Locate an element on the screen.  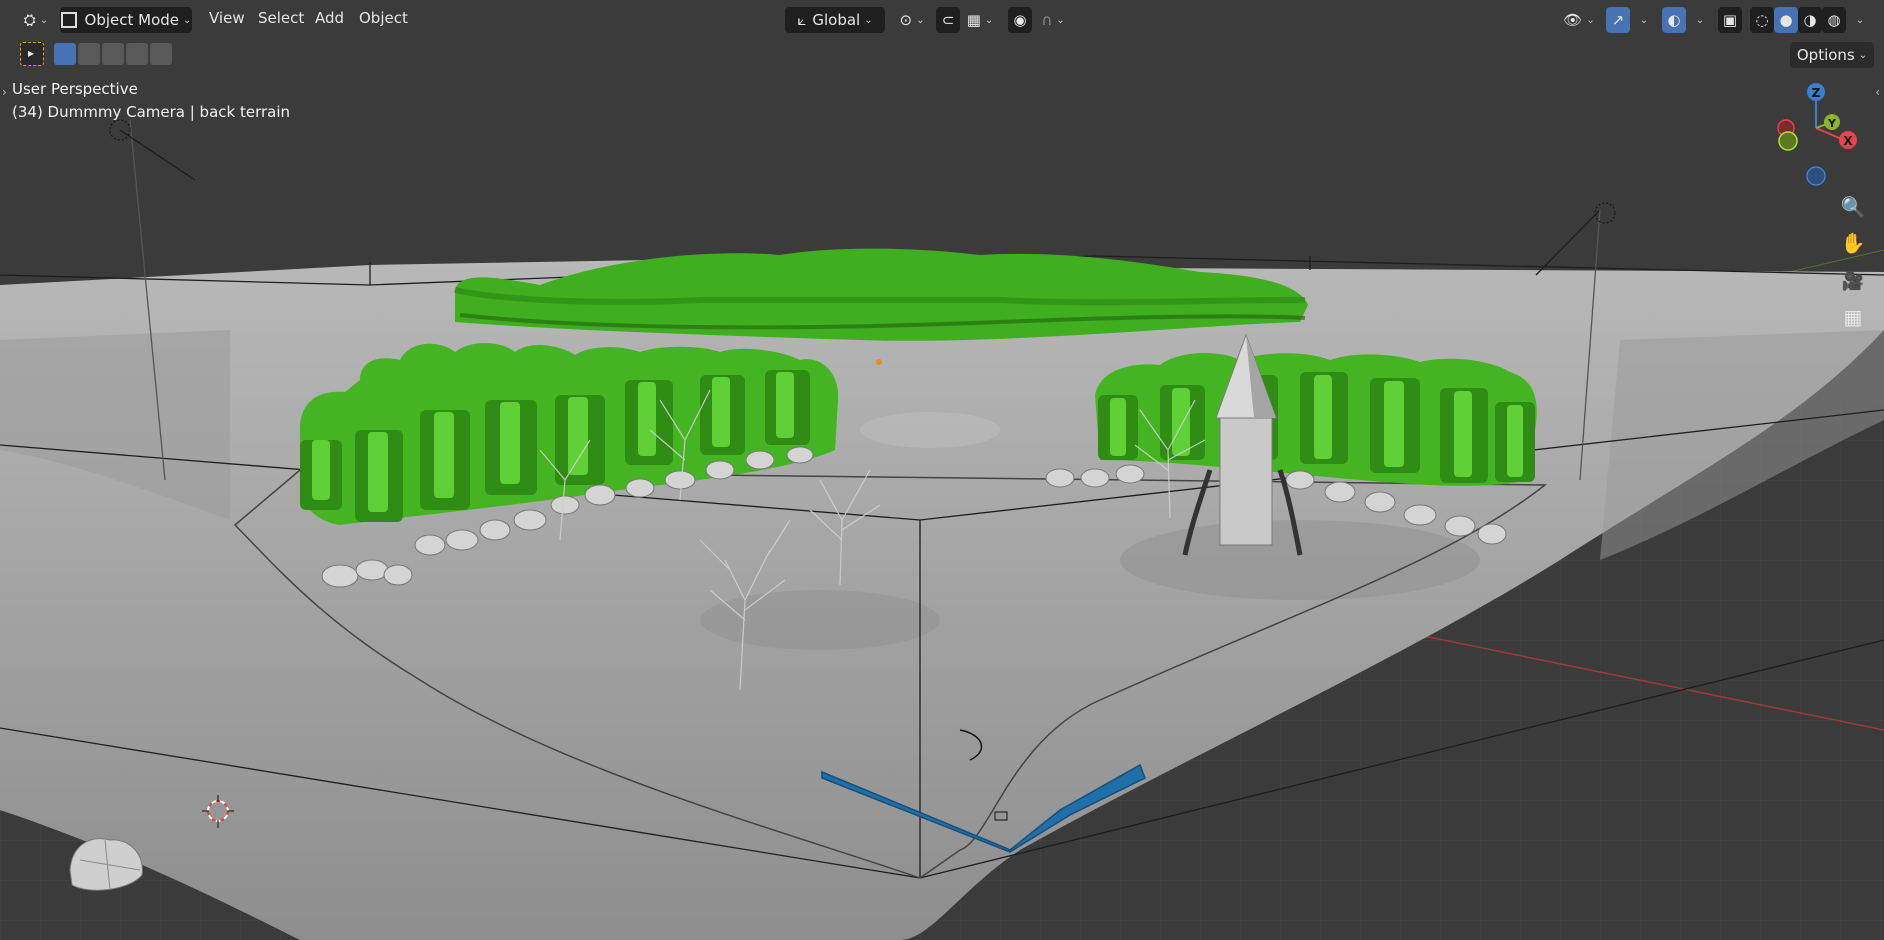
solid-shading-icon: ● is located at coordinates (1786, 20).